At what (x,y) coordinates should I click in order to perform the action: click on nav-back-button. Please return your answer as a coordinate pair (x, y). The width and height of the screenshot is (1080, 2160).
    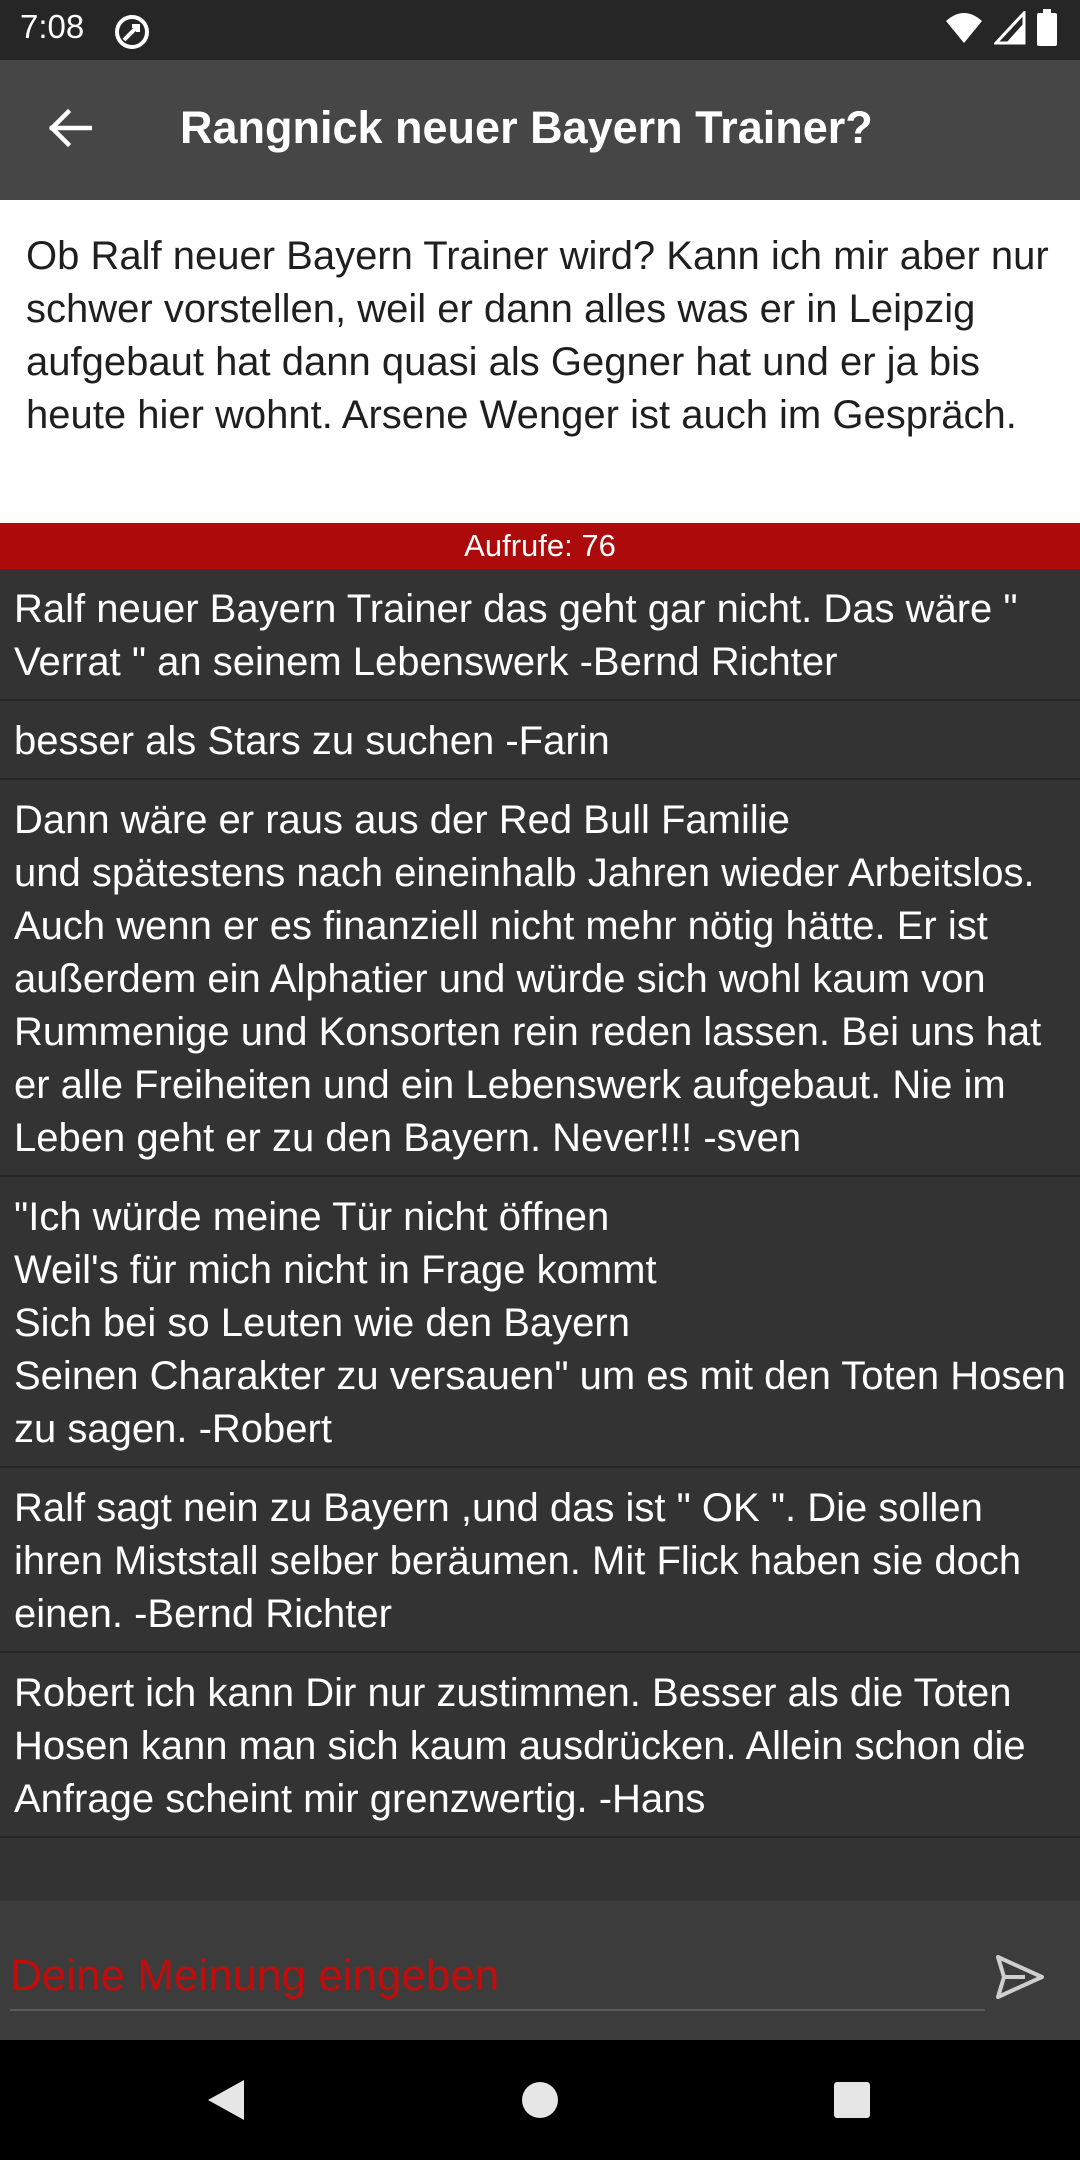
    Looking at the image, I should click on (226, 2102).